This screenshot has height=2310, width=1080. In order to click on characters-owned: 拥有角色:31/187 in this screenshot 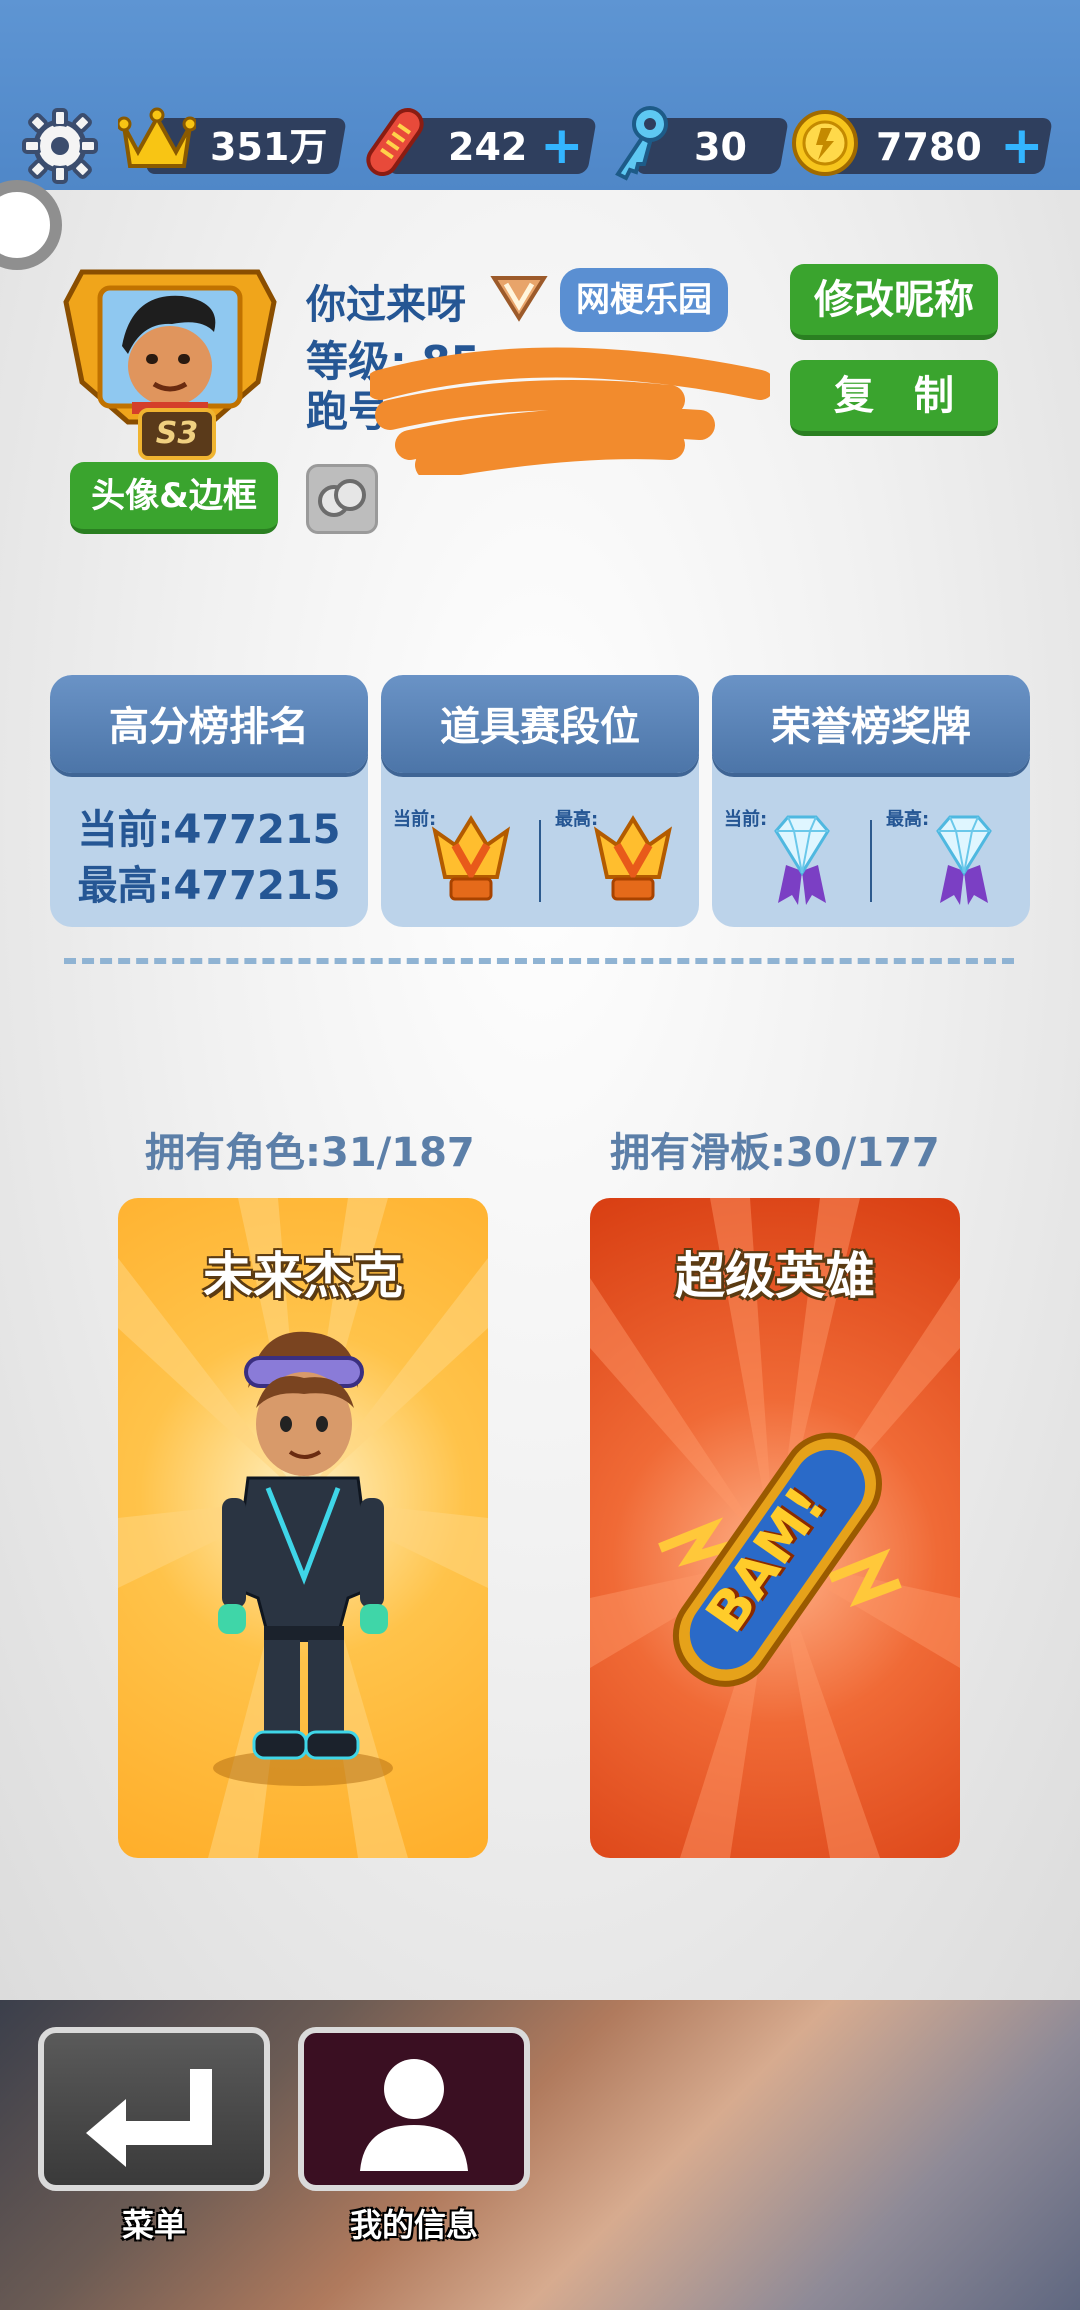, I will do `click(310, 1153)`.